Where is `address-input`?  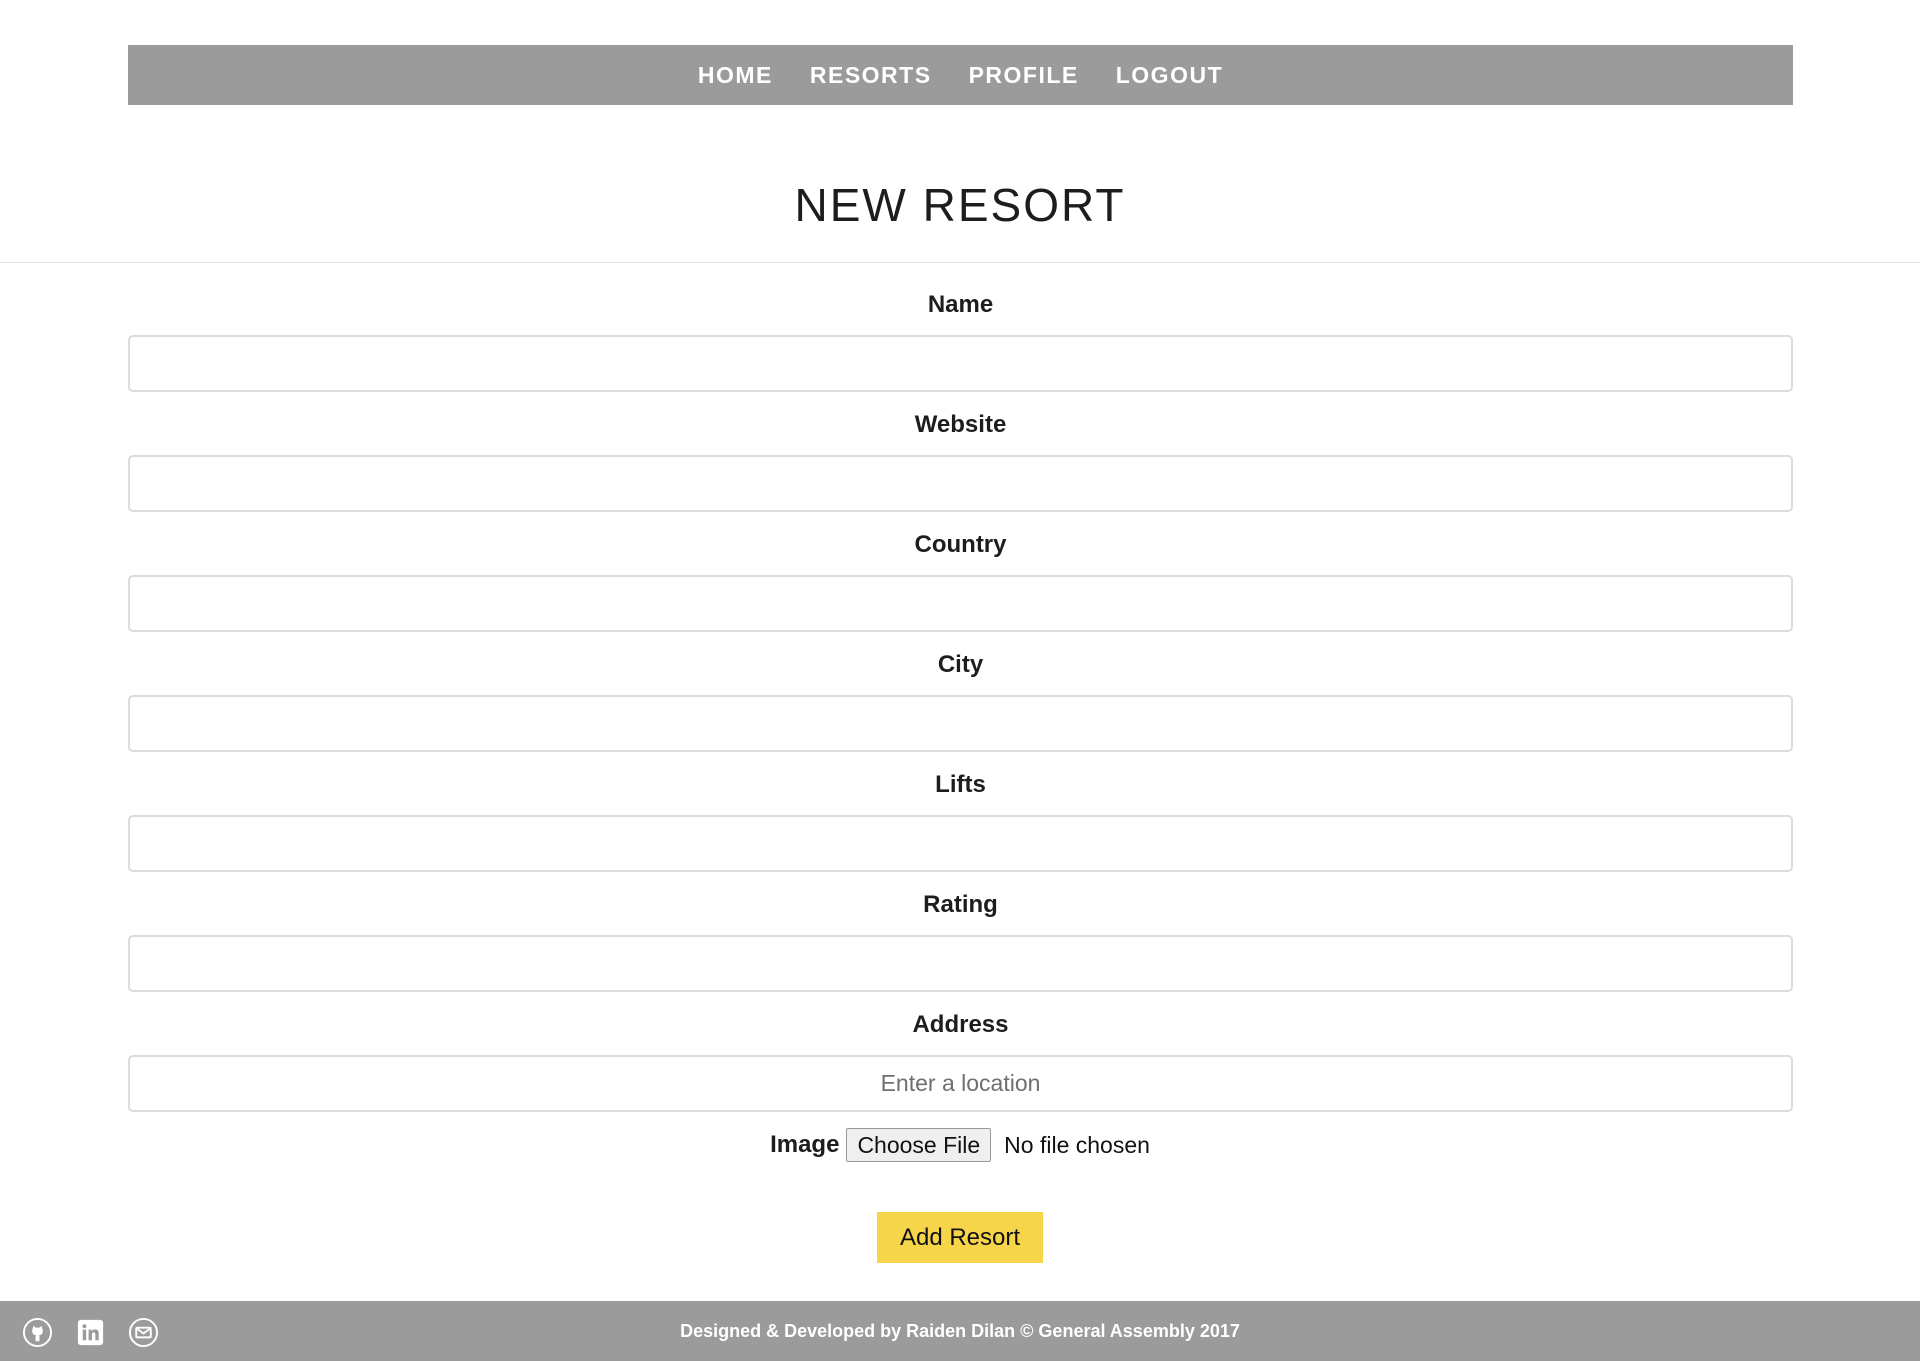 address-input is located at coordinates (960, 1083).